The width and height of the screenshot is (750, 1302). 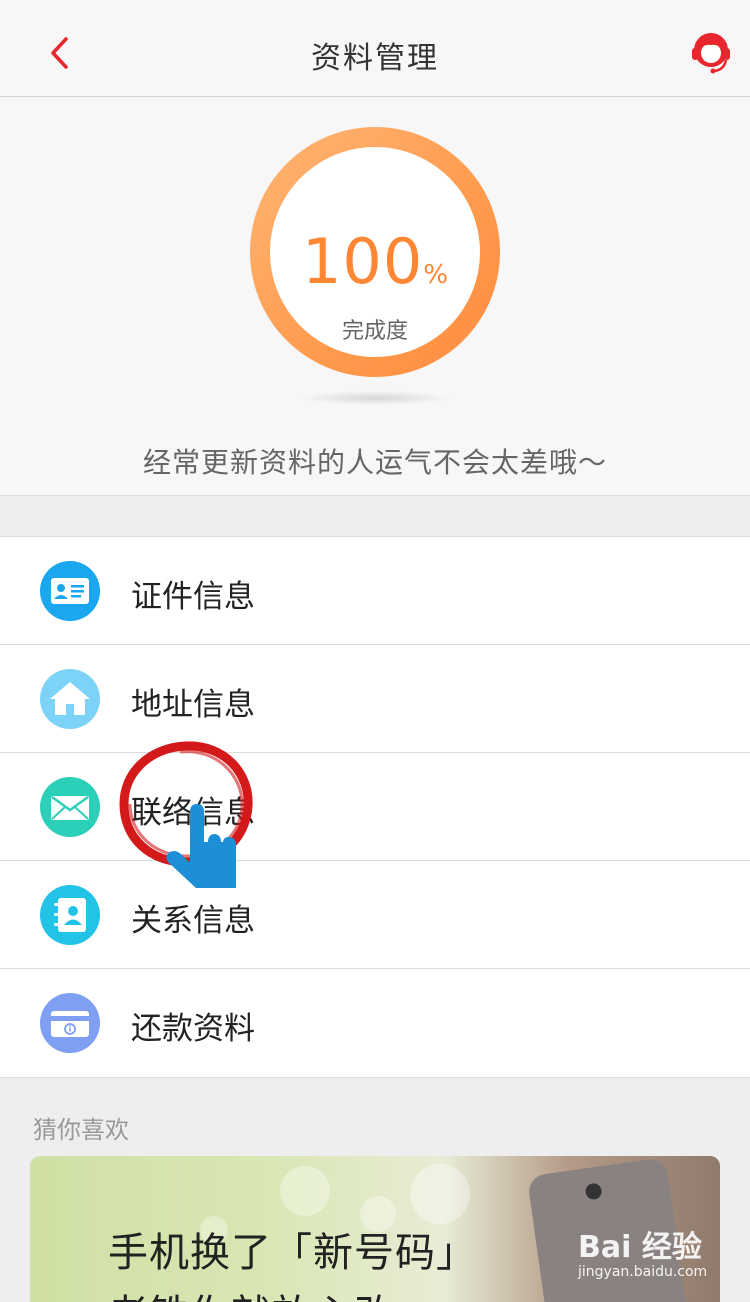 What do you see at coordinates (375, 58) in the screenshot?
I see `page-title: 资料管理` at bounding box center [375, 58].